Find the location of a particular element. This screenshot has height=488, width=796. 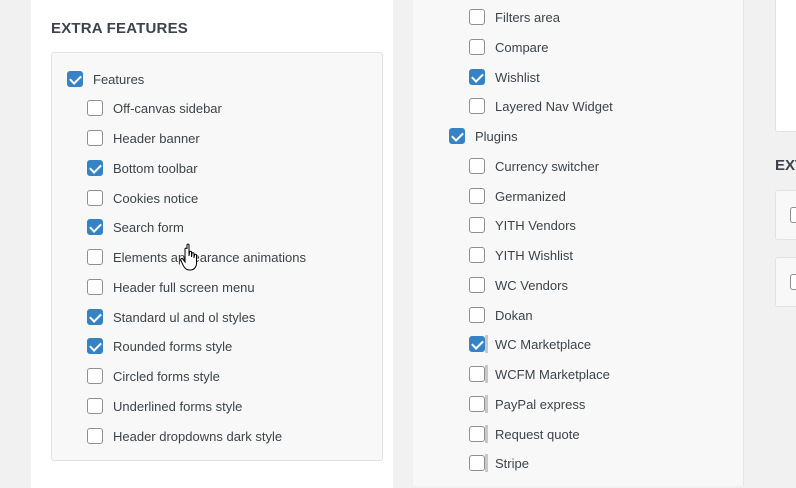

right-card is located at coordinates (785, 215).